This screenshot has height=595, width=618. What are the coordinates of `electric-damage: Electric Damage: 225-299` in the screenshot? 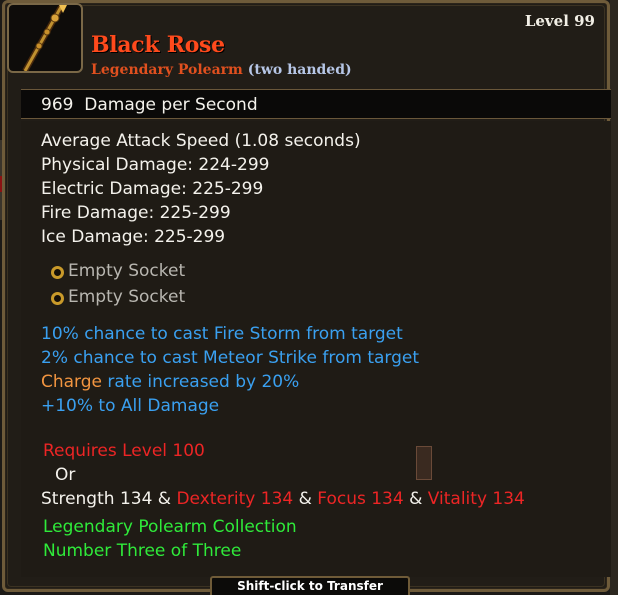 It's located at (152, 189).